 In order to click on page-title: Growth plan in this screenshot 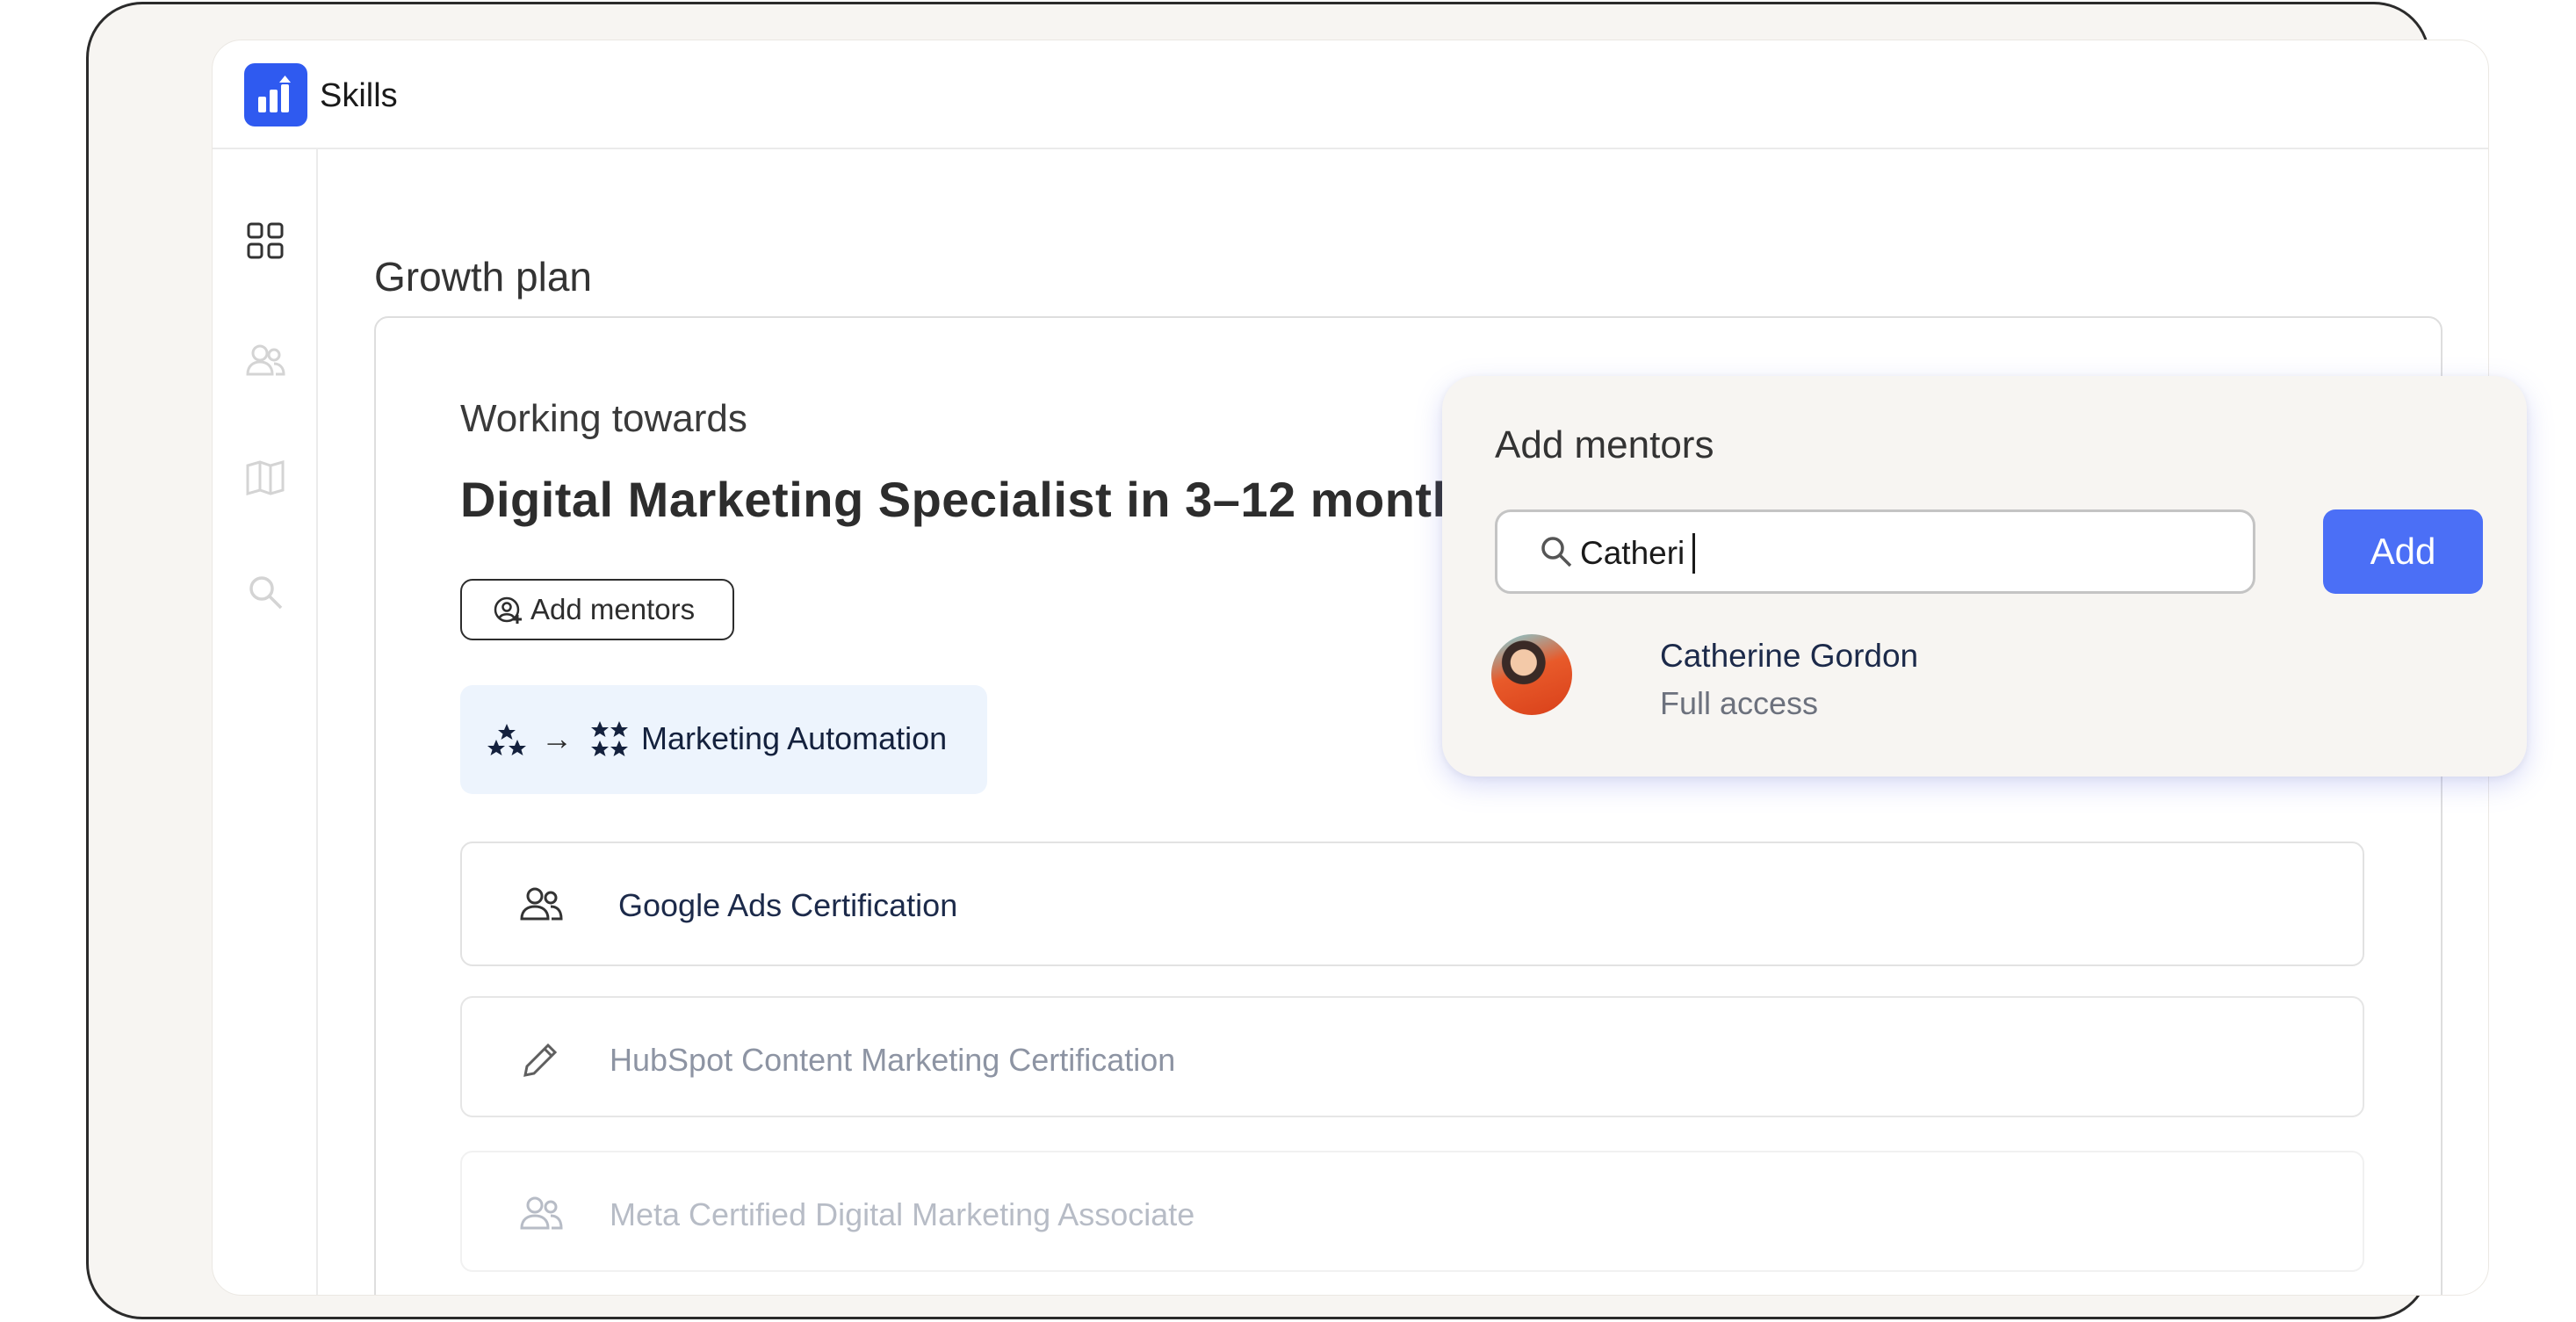, I will do `click(483, 277)`.